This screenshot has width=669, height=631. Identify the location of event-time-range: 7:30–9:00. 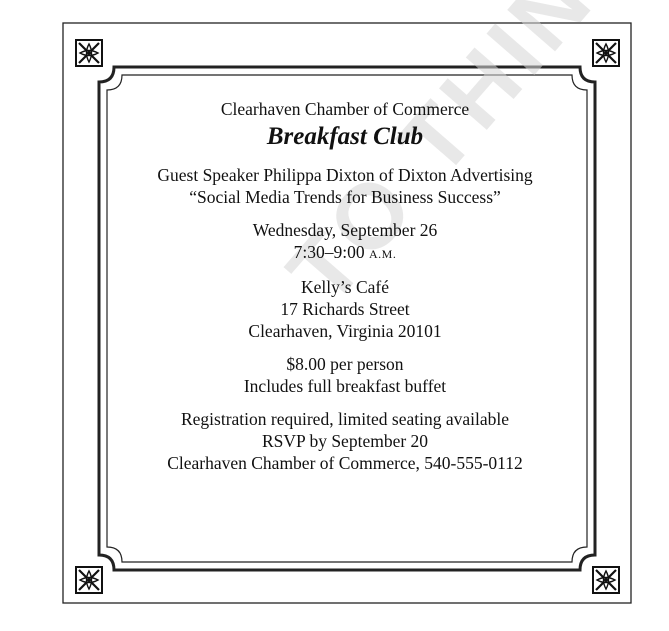
(329, 252).